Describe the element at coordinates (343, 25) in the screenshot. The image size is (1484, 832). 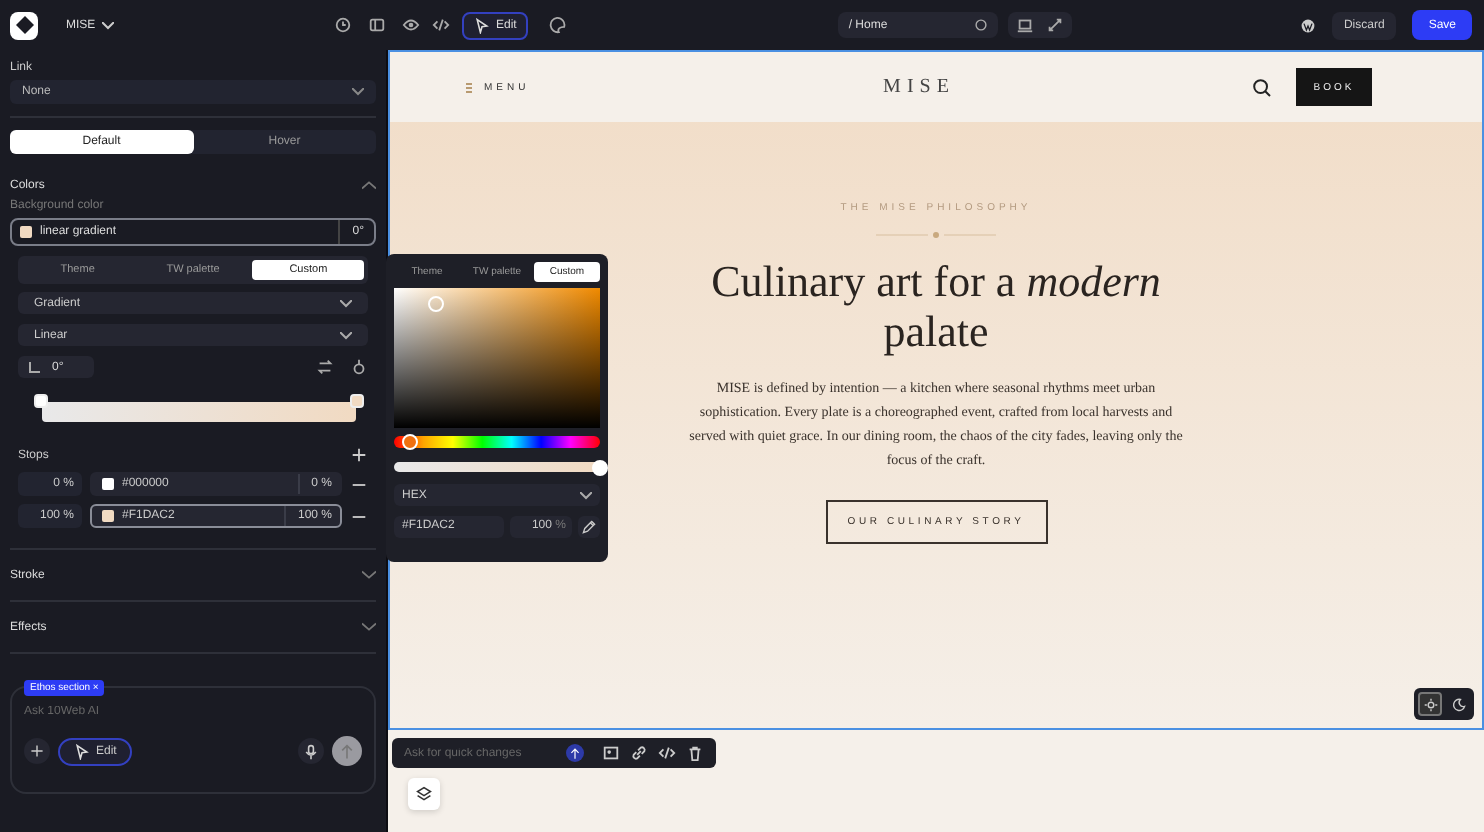
I see `history-icon` at that location.